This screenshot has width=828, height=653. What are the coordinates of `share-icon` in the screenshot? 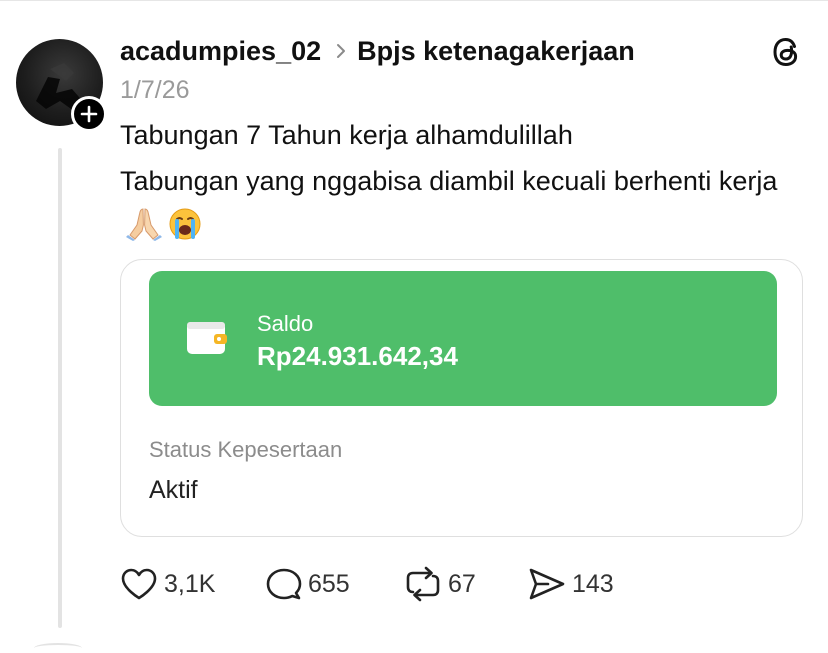 It's located at (547, 584).